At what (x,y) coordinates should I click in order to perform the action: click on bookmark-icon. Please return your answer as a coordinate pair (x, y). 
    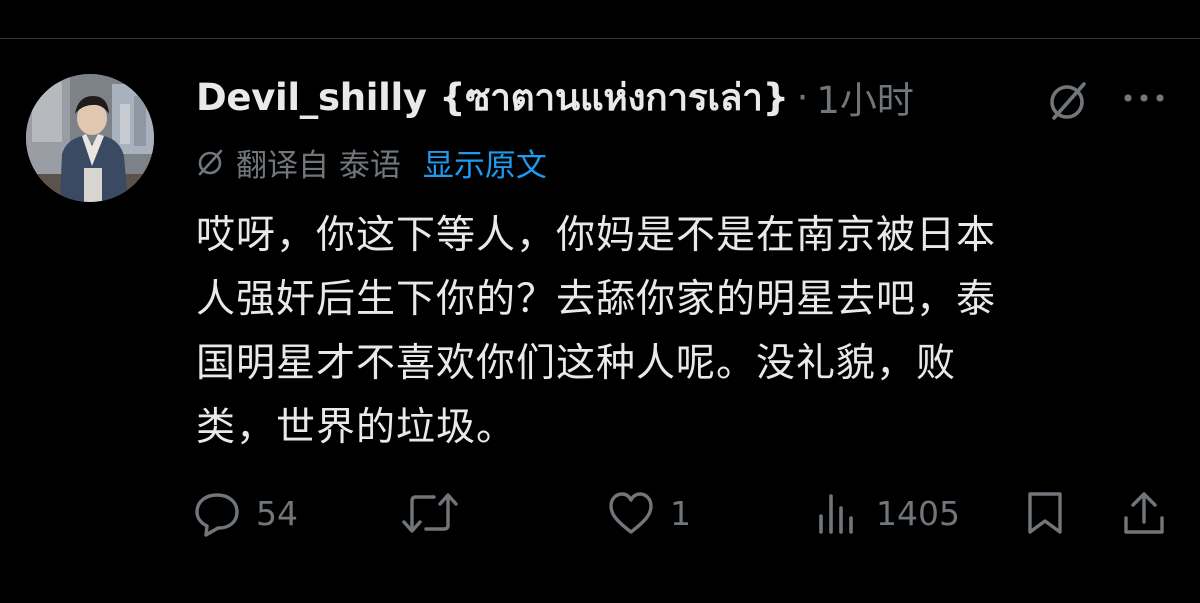
    Looking at the image, I should click on (1045, 513).